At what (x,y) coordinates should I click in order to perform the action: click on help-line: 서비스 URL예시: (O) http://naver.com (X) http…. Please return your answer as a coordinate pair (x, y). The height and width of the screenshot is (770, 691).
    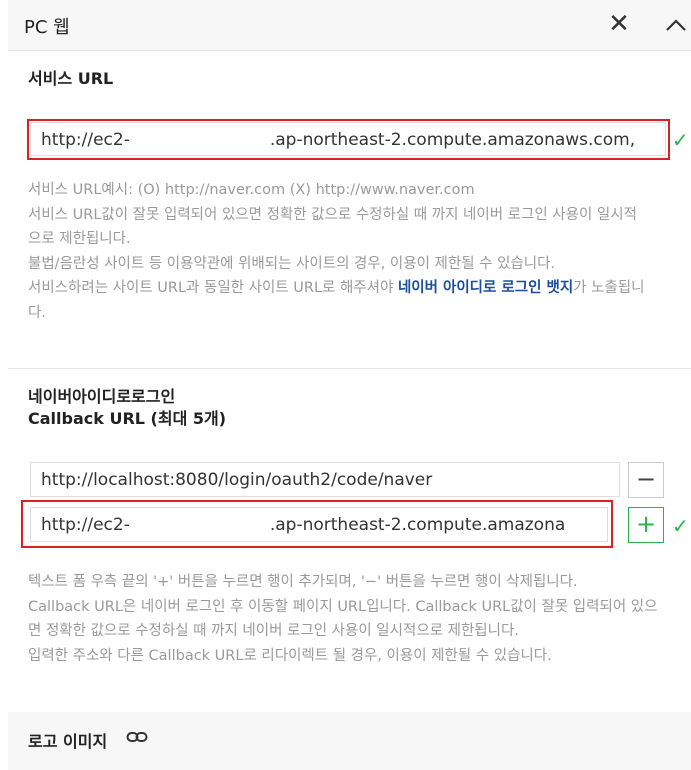
    Looking at the image, I should click on (251, 190).